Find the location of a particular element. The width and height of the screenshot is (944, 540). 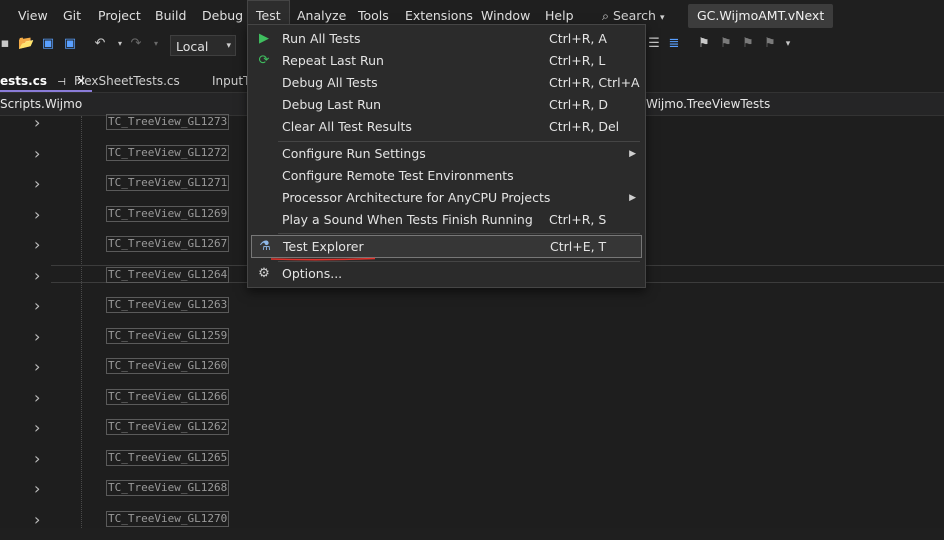

collapsed-region-label: TC_TreeView_GL1273 is located at coordinates (168, 122).